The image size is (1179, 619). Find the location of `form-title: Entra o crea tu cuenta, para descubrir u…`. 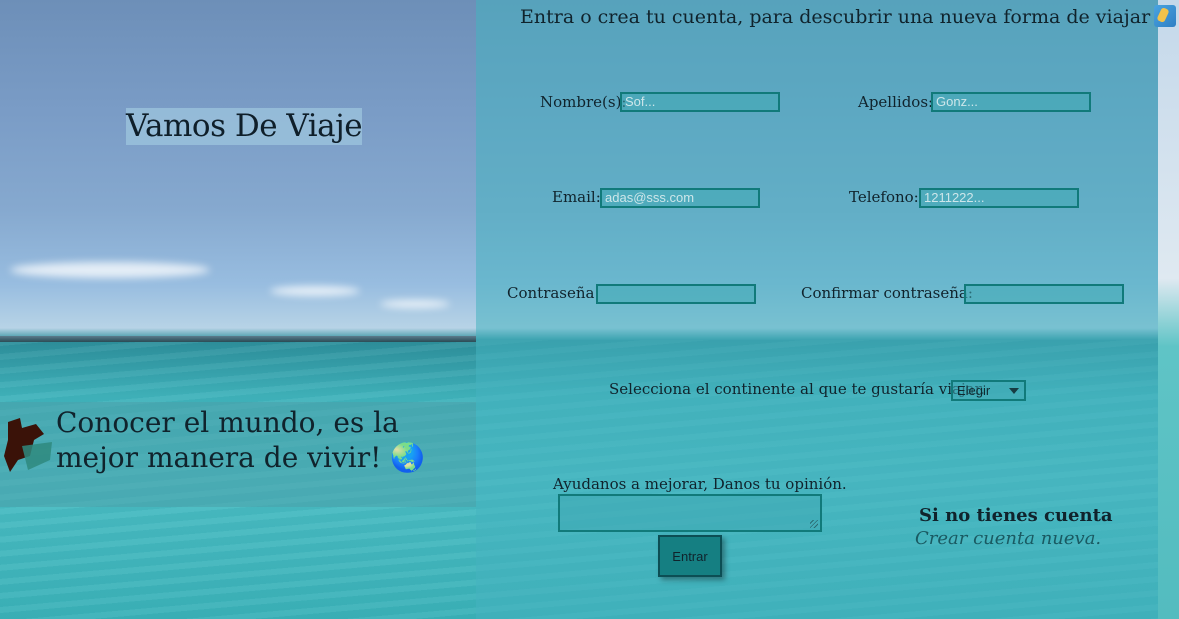

form-title: Entra o crea tu cuenta, para descubrir u… is located at coordinates (848, 16).